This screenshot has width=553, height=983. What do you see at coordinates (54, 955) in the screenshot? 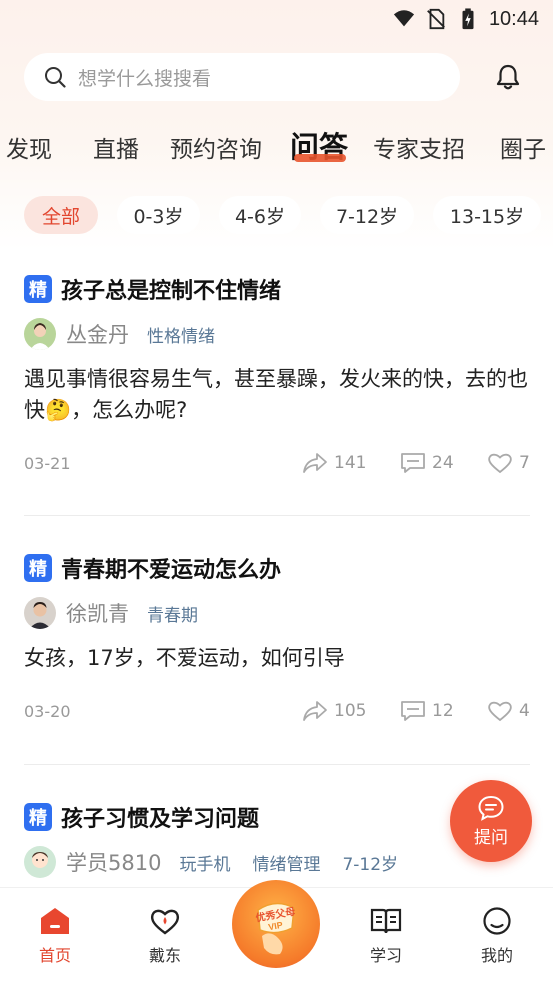
I see `nav-home-label: 首页` at bounding box center [54, 955].